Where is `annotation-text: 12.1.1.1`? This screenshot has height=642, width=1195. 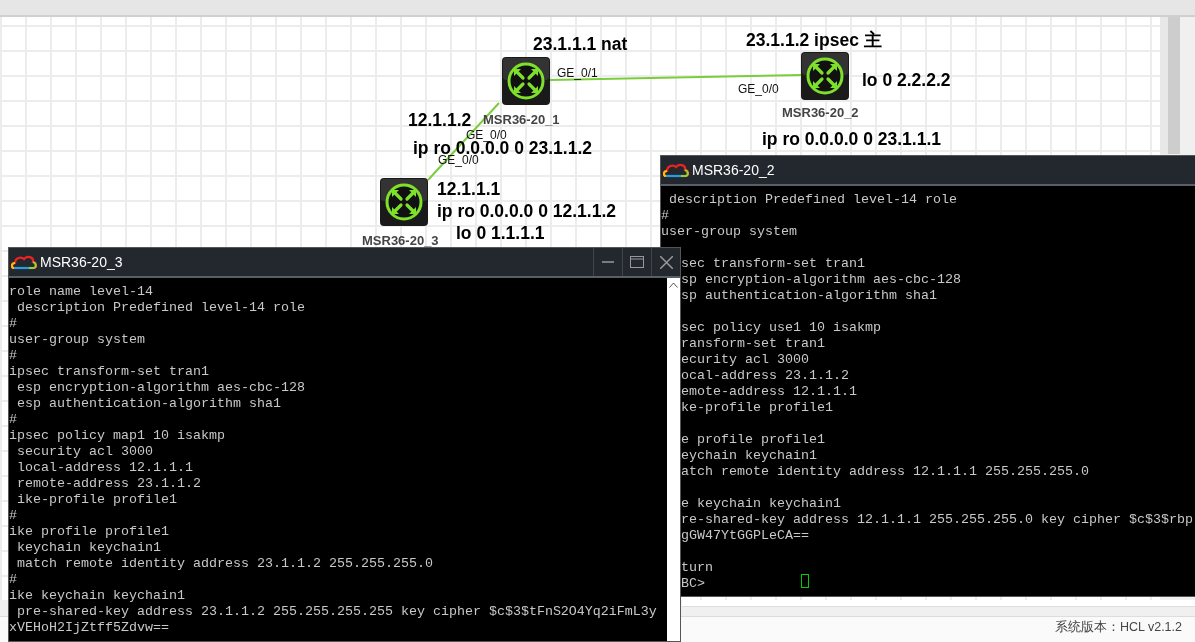 annotation-text: 12.1.1.1 is located at coordinates (469, 189).